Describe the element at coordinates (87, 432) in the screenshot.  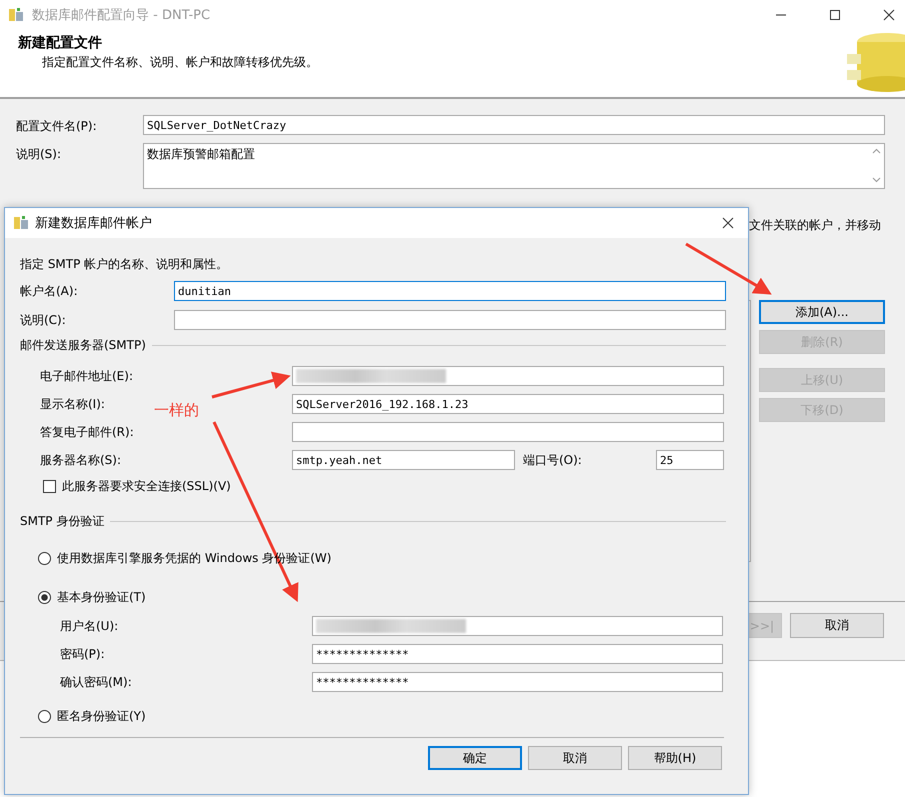
I see `field-label: 答复电子邮件(R):` at that location.